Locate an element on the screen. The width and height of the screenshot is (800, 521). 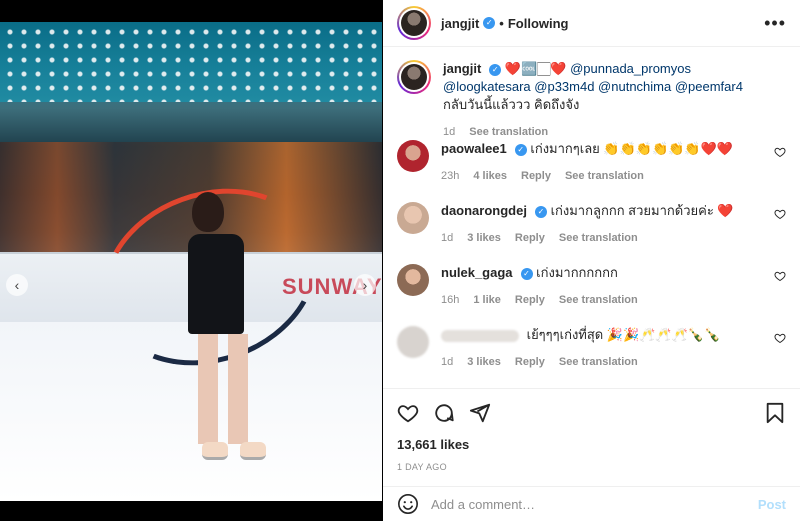
commenter-username: paowalee1 is located at coordinates (474, 148).